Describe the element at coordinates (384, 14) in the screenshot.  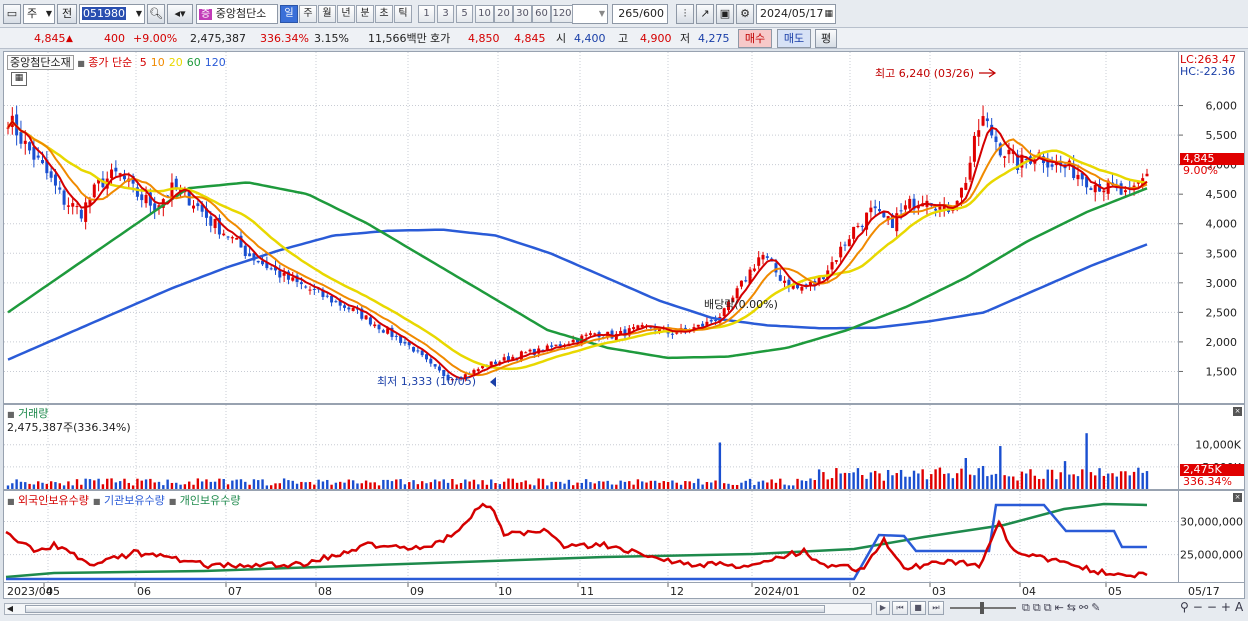
I see `period-tab-5: 초` at that location.